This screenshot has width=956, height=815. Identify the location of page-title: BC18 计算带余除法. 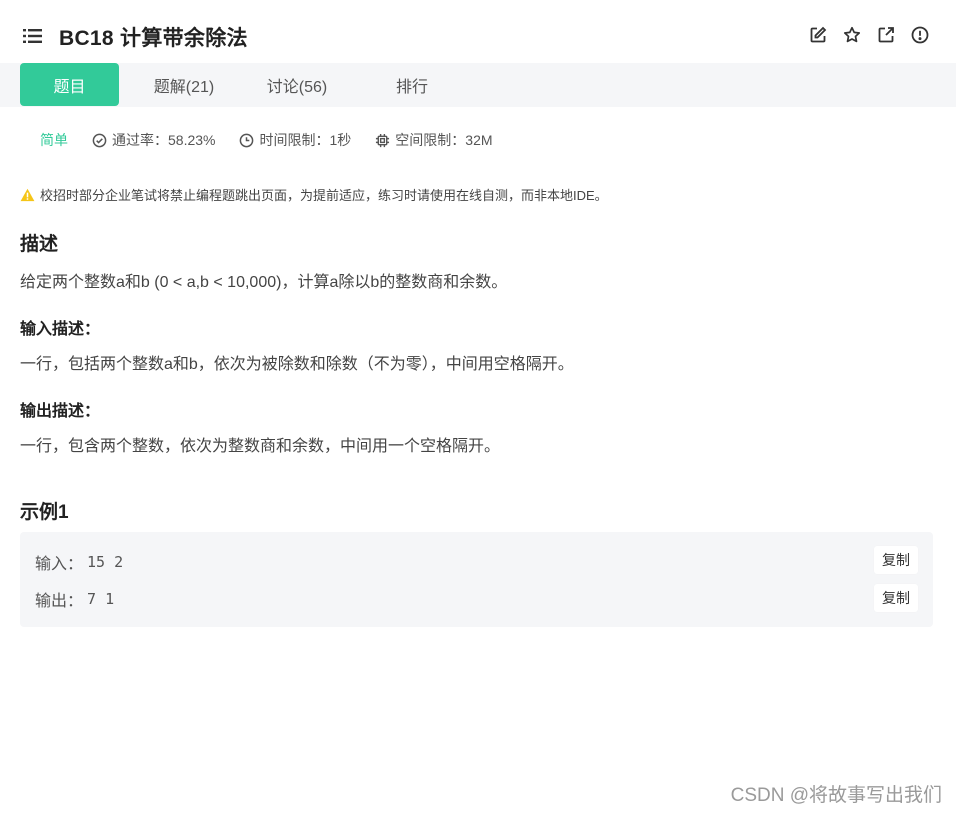
(153, 38).